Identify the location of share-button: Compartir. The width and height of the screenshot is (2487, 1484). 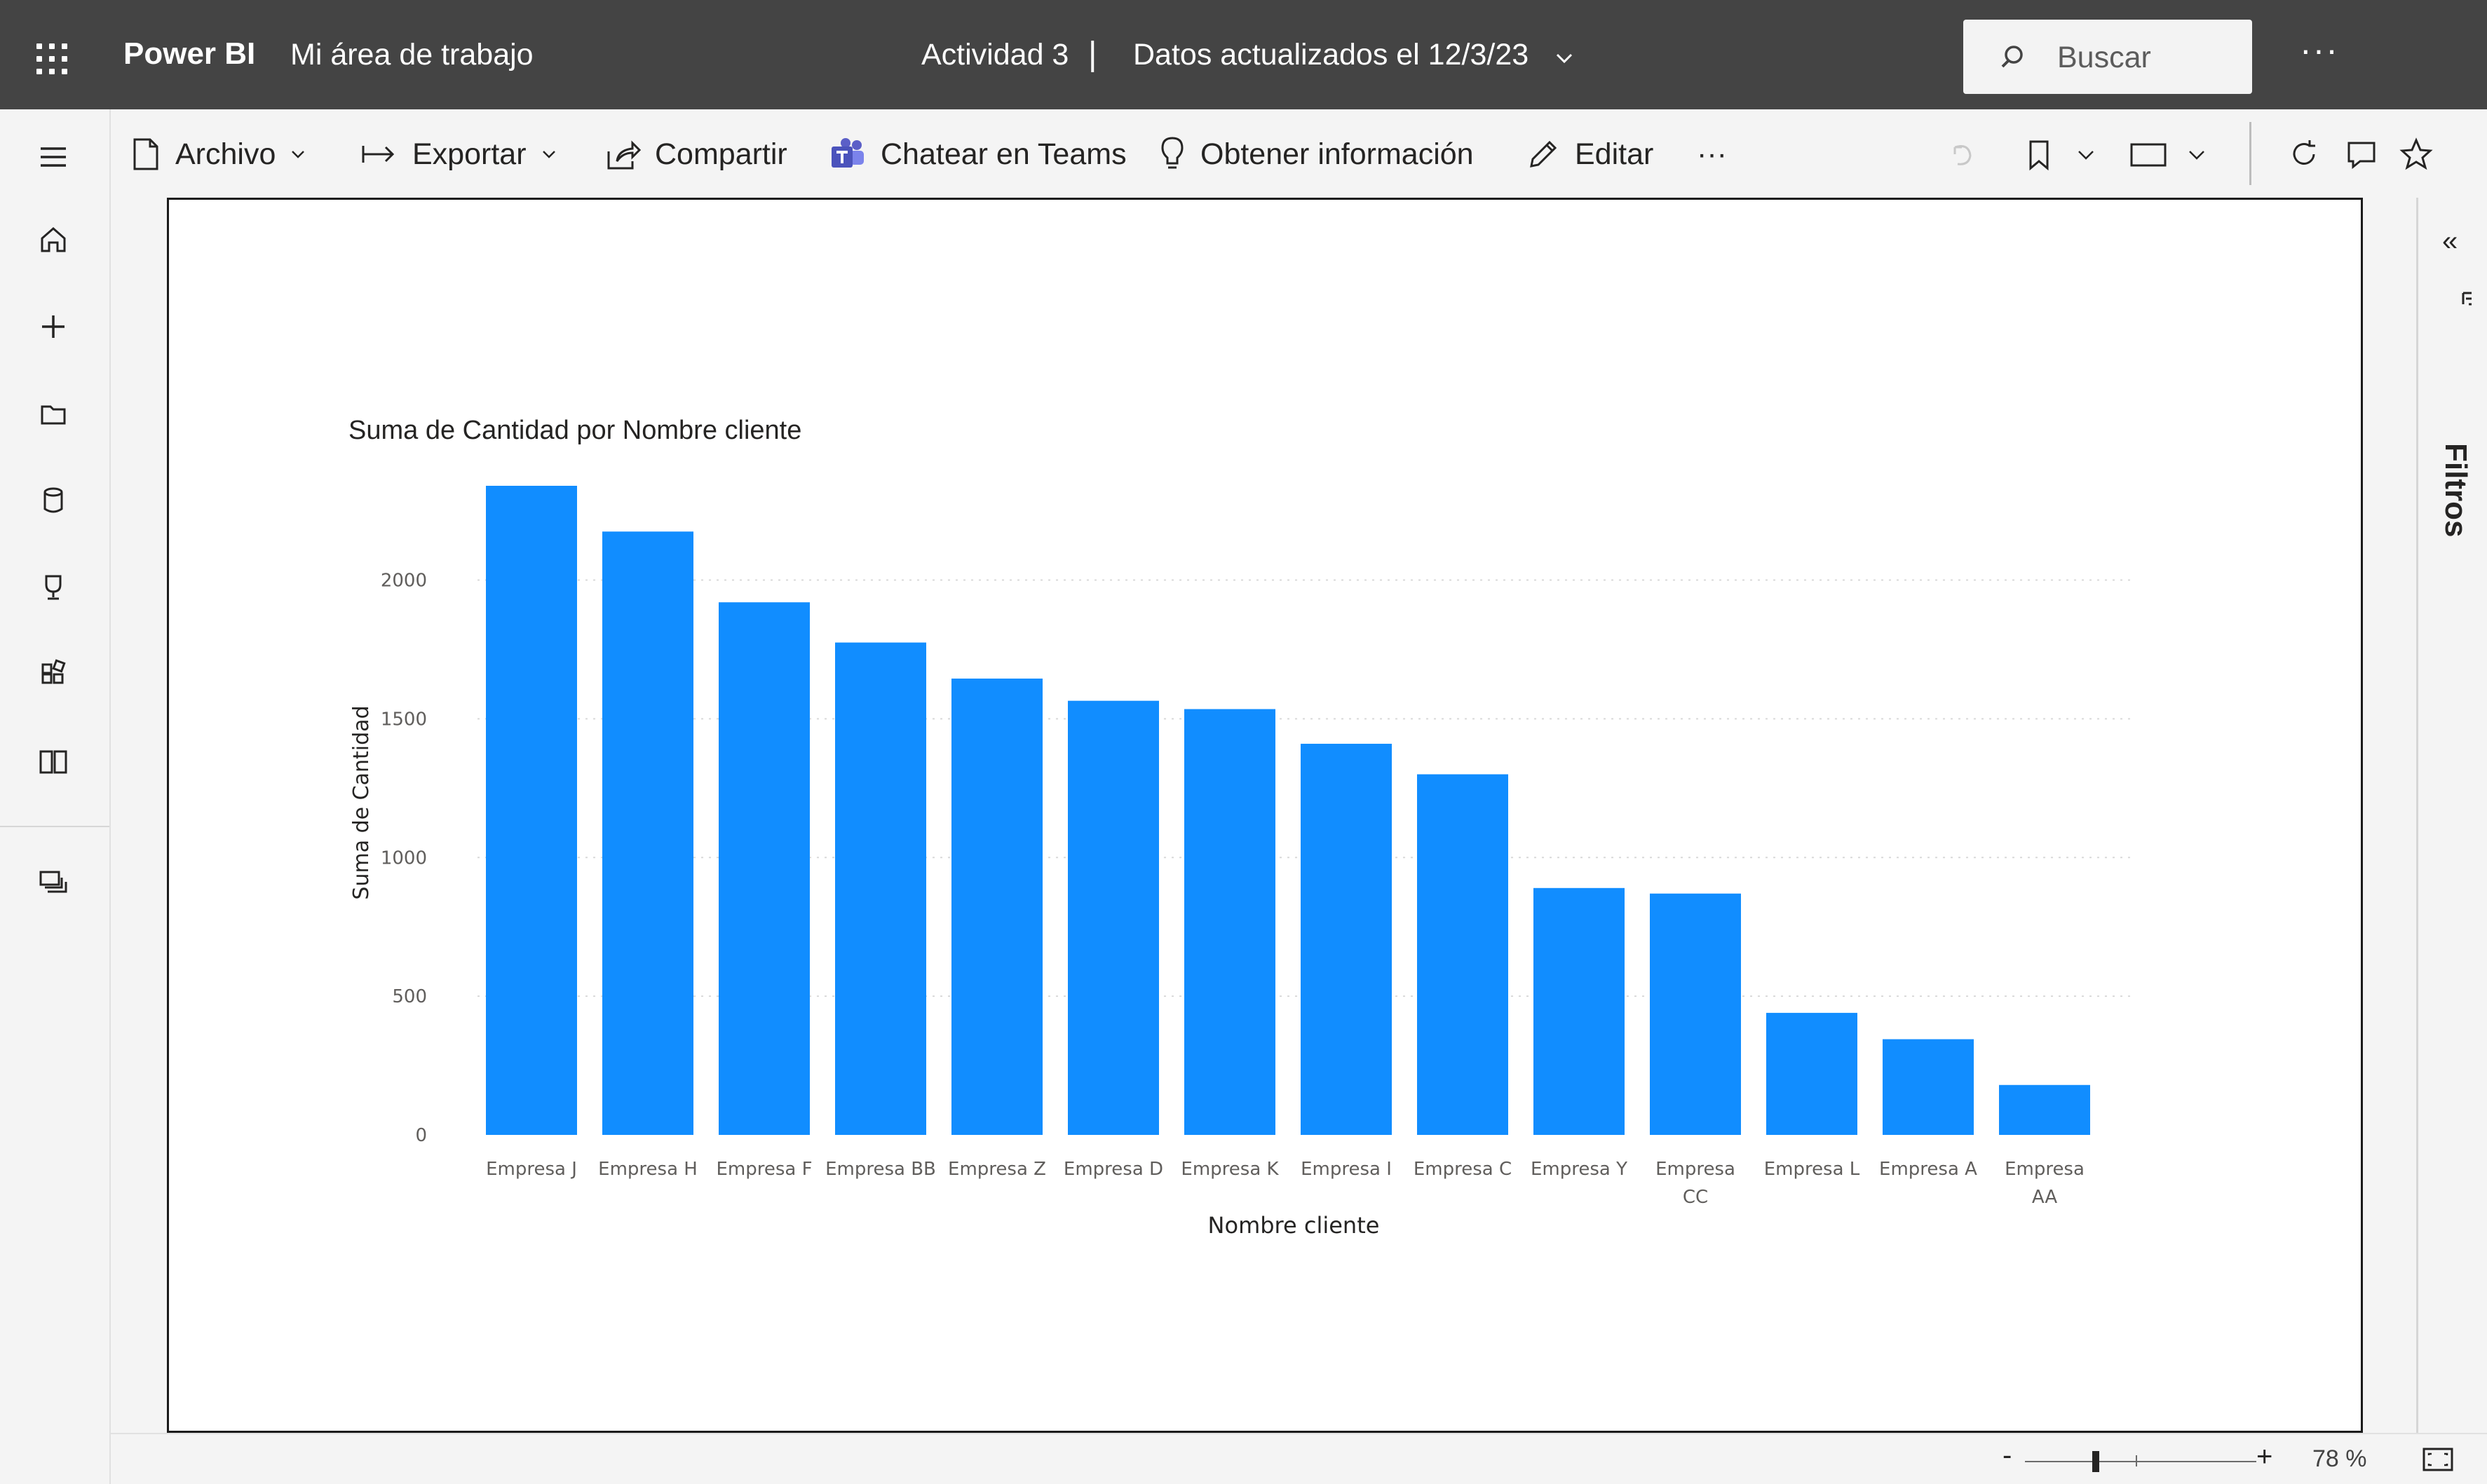
(695, 154).